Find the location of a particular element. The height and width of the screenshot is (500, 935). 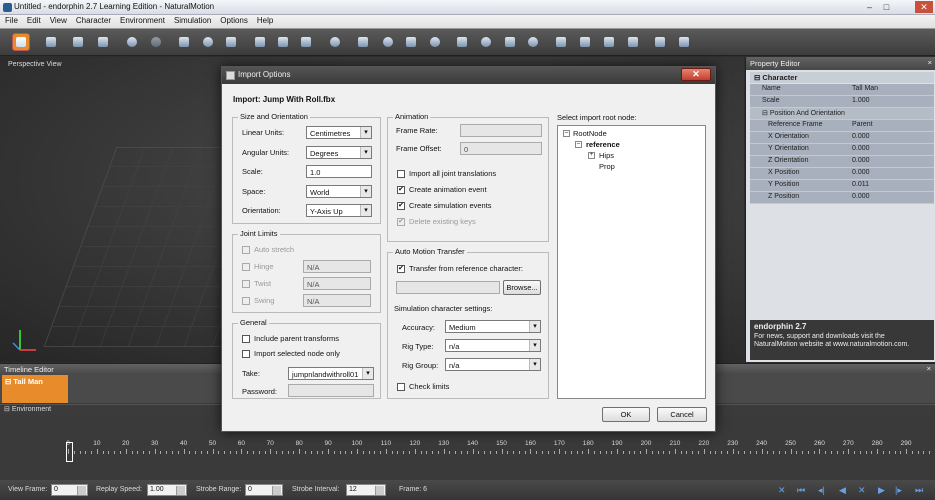

swing-checkbox is located at coordinates (246, 301).